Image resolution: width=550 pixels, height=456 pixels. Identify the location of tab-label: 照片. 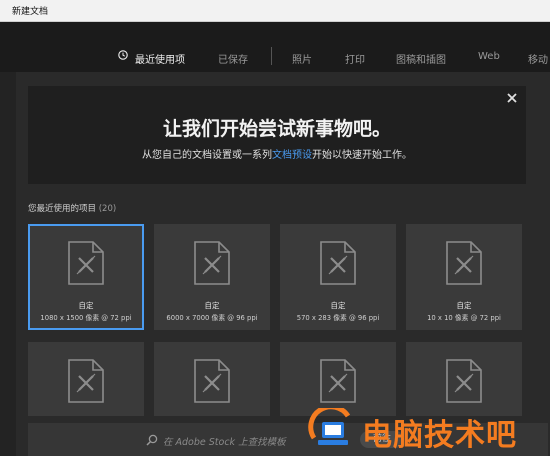
(302, 60).